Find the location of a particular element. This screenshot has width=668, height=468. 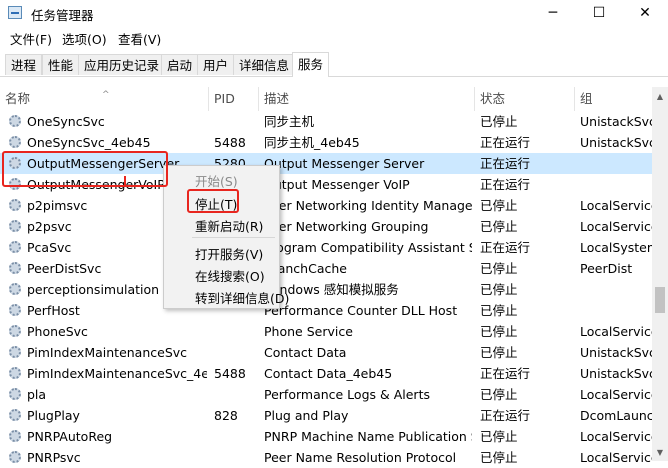

table-row: OneSyncSvc 同步主机 已停止 UnistackSvcGroup is located at coordinates (326, 121).